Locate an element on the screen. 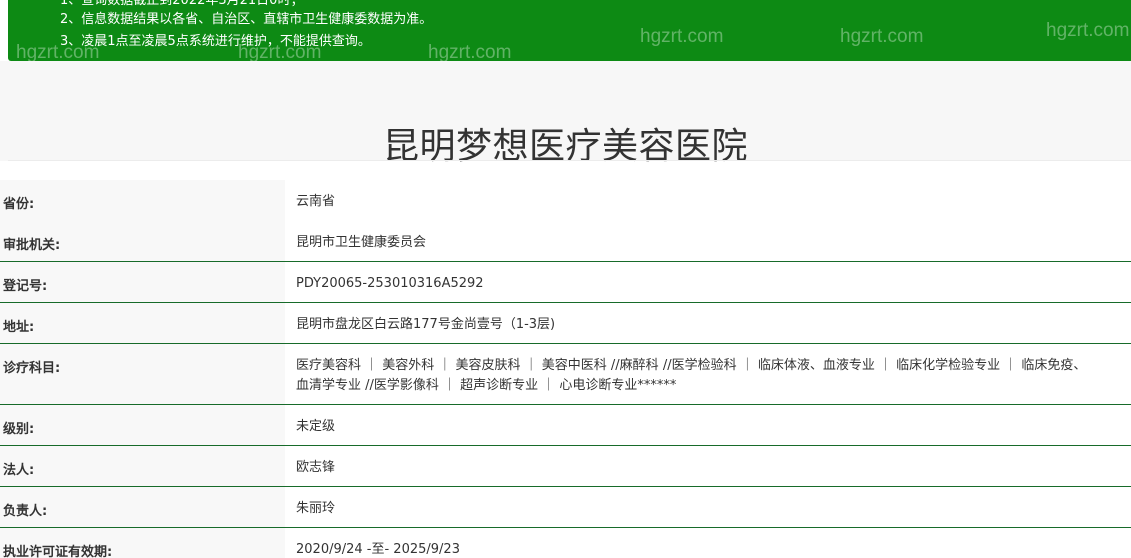 Image resolution: width=1131 pixels, height=558 pixels. notice-line-3: 3、凌晨1点至凌晨5点系统进行维护，不能提供查询。 is located at coordinates (215, 41).